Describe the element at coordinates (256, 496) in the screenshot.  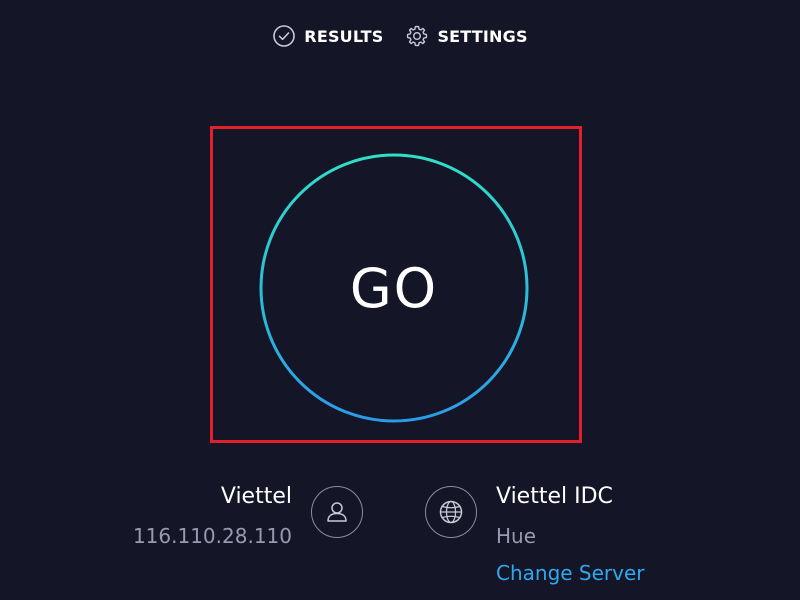
I see `provider-name: Viettel` at that location.